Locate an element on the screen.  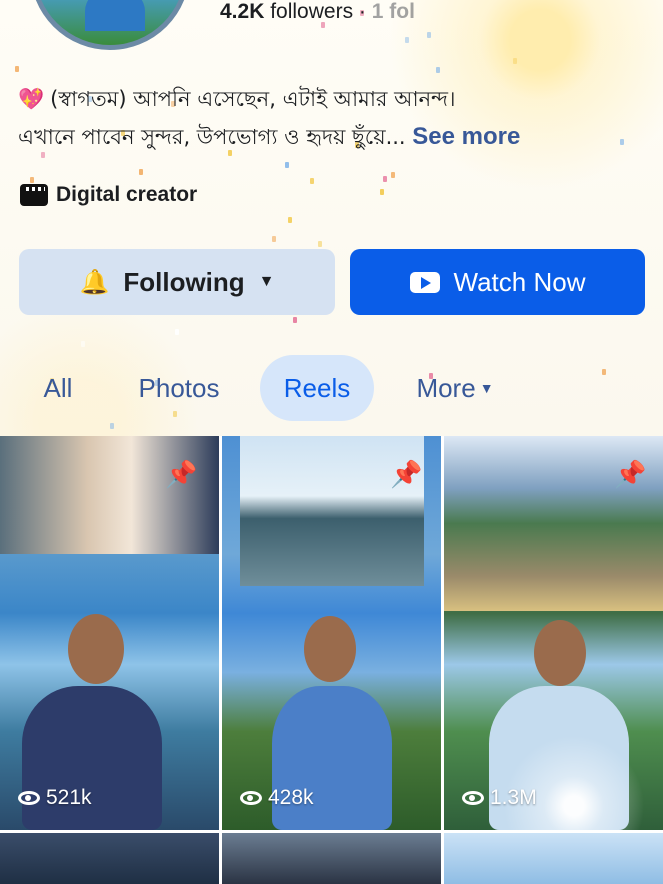
reel-views-count: 521k is located at coordinates (69, 797).